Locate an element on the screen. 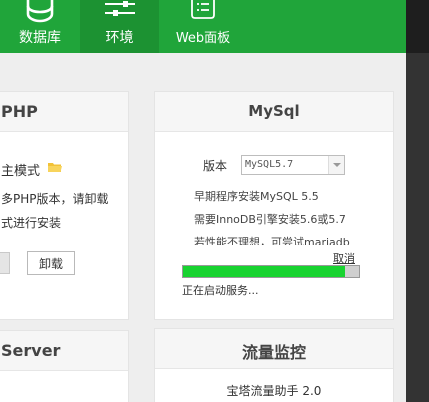  chevron-down-icon is located at coordinates (337, 165).